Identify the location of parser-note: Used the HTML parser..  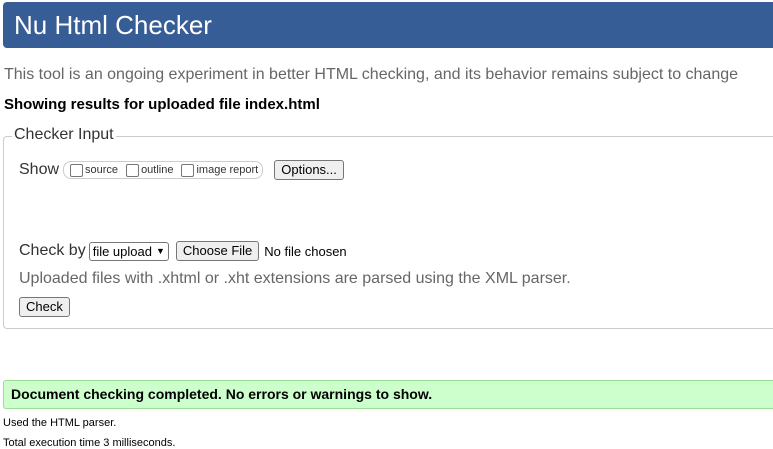
(60, 423).